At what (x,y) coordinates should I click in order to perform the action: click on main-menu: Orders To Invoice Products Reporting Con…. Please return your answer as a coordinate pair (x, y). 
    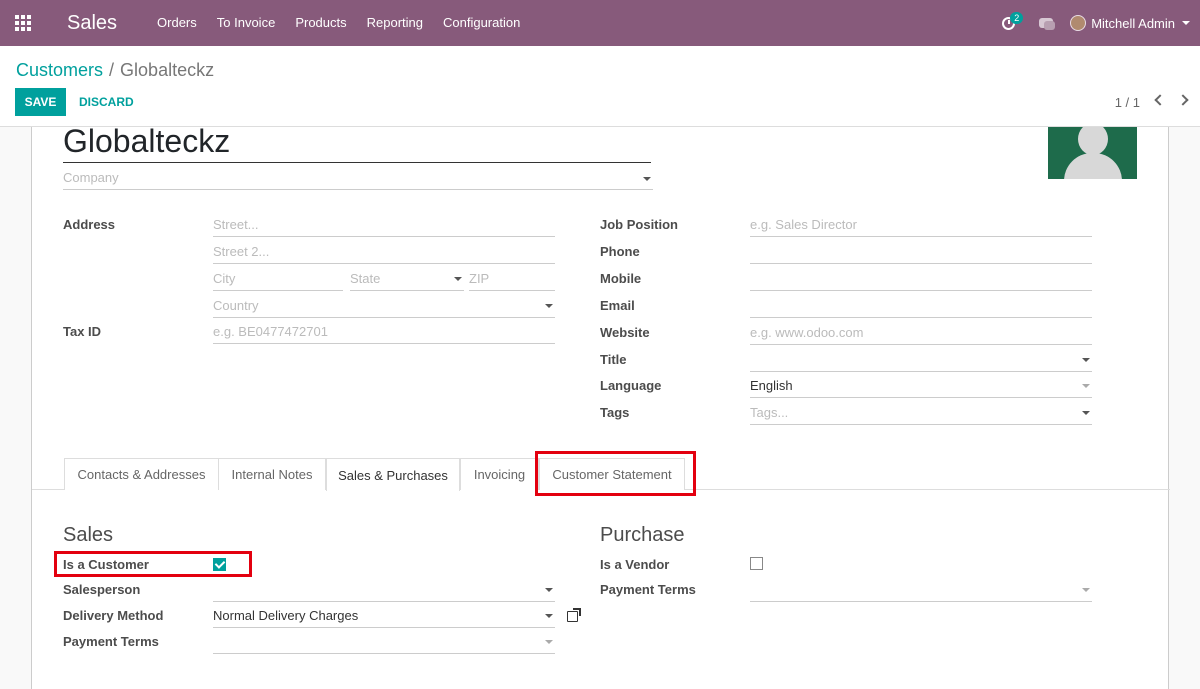
    Looking at the image, I should click on (338, 23).